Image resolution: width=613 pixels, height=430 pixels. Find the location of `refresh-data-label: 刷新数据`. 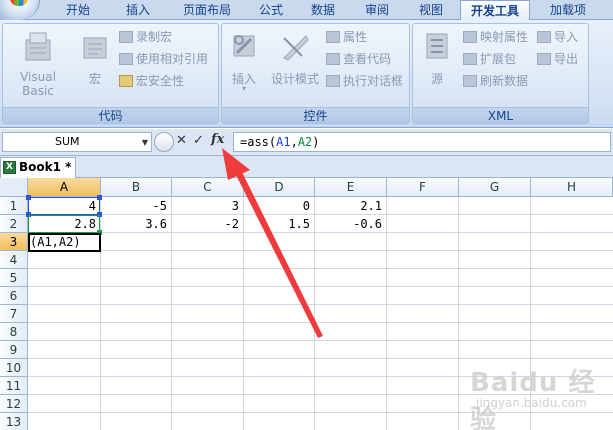

refresh-data-label: 刷新数据 is located at coordinates (504, 81).